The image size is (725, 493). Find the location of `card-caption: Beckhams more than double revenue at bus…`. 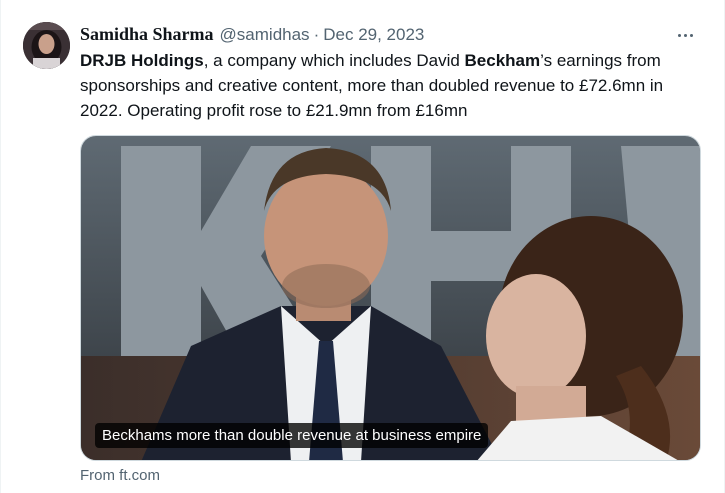

card-caption: Beckhams more than double revenue at bus… is located at coordinates (292, 435).